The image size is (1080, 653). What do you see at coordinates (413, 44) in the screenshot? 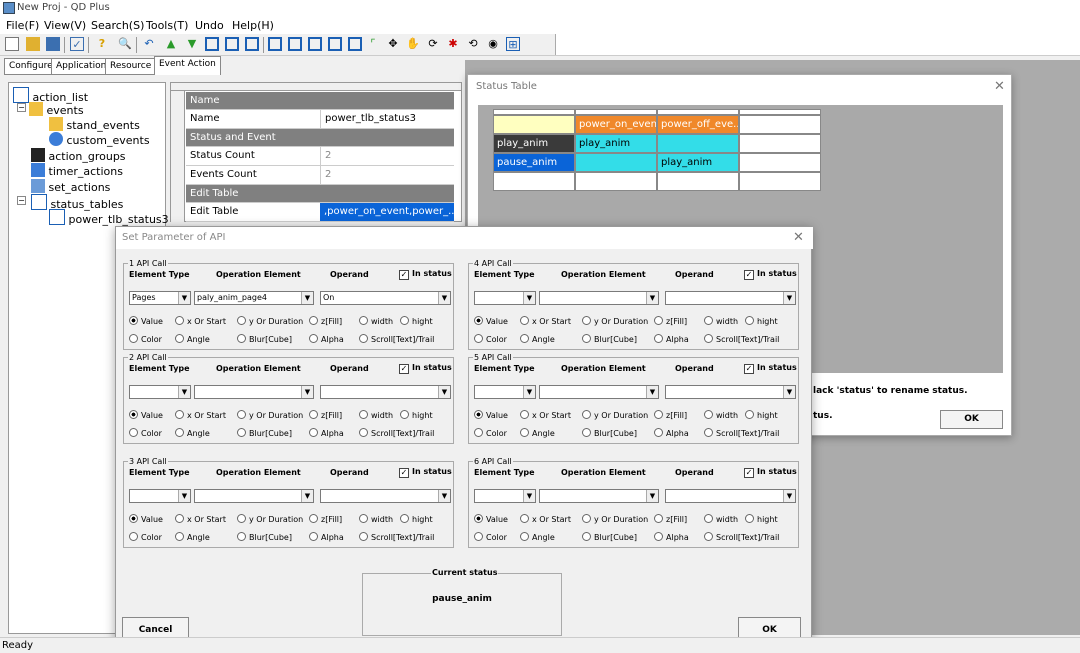
I see `hand-icon: ✋` at bounding box center [413, 44].